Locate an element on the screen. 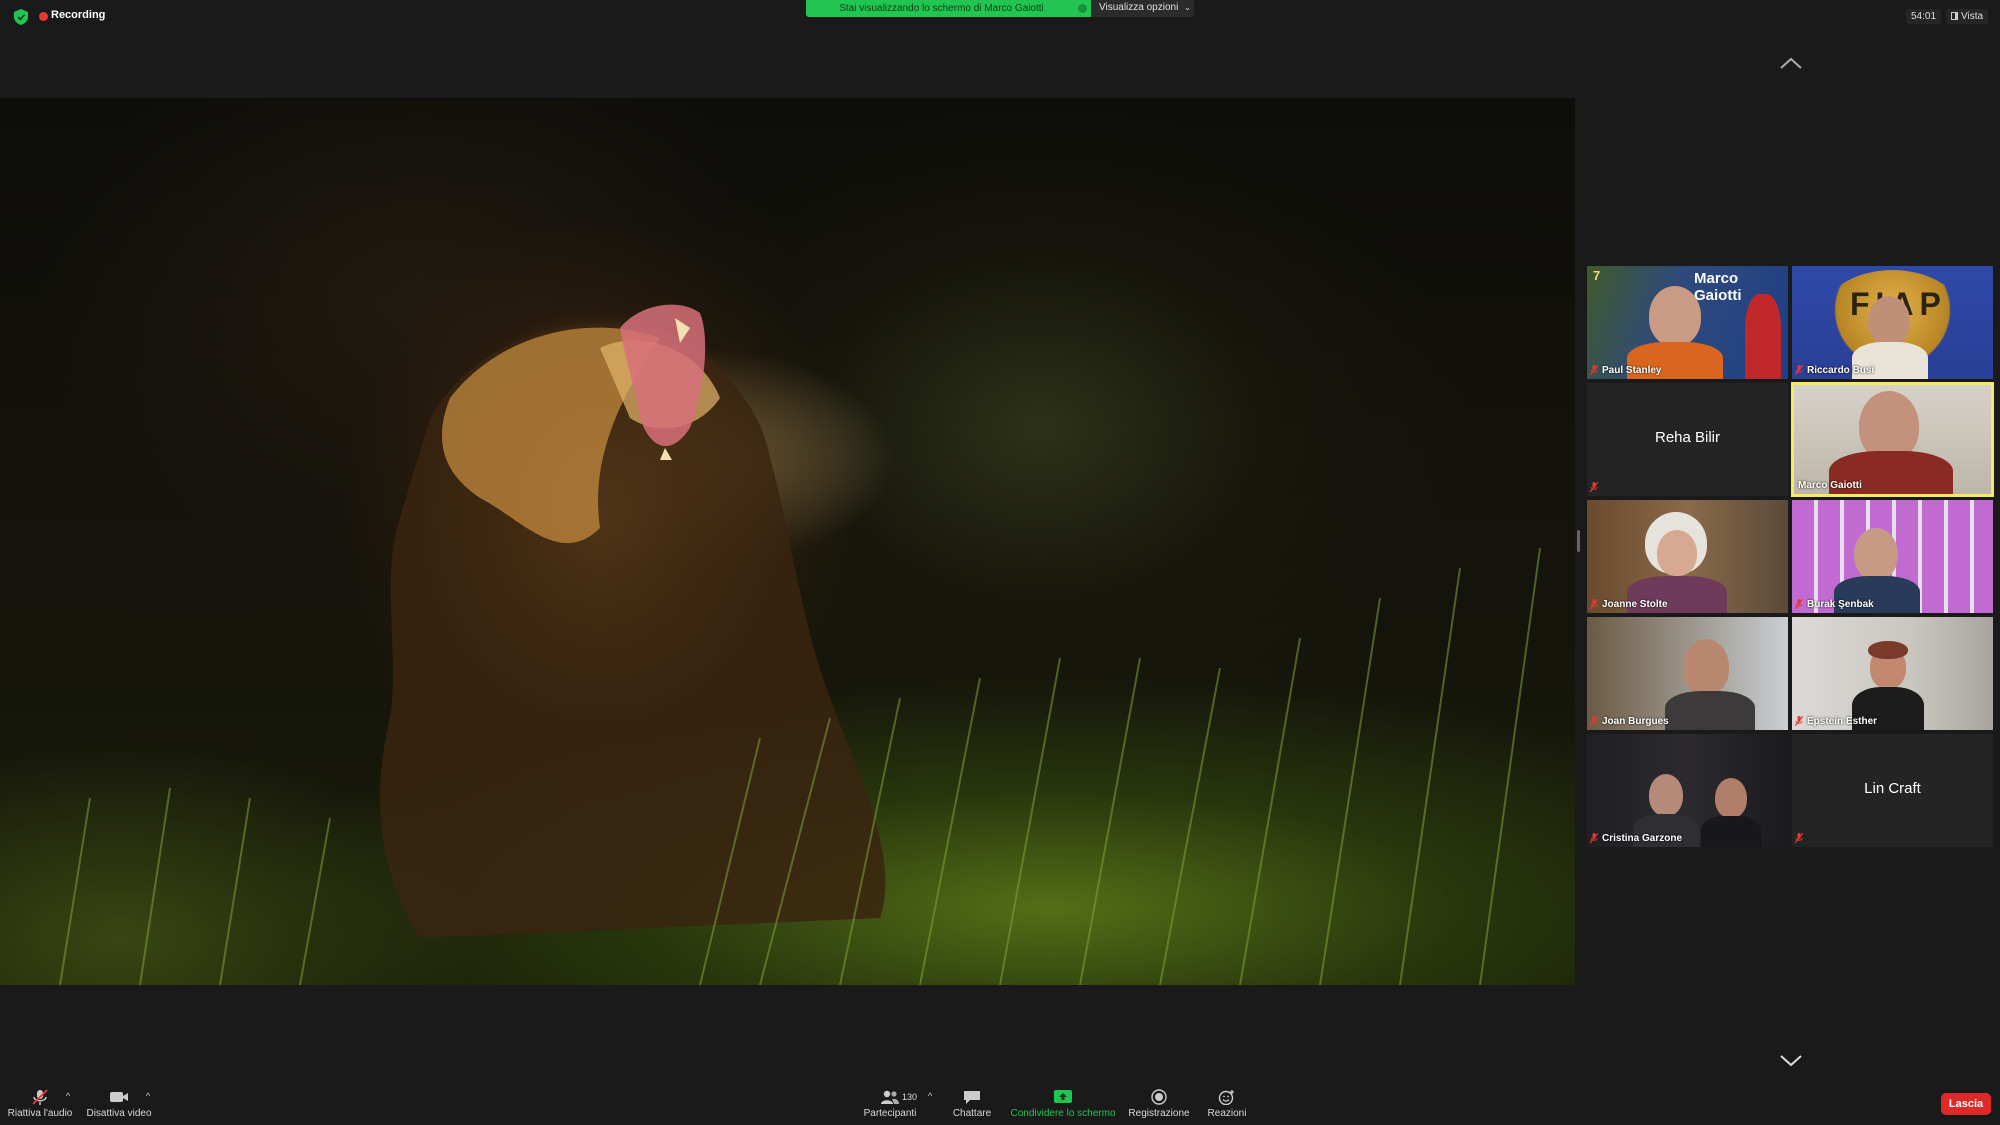 This screenshot has height=1125, width=2000. participants-options-caret-icon: ^ is located at coordinates (930, 1096).